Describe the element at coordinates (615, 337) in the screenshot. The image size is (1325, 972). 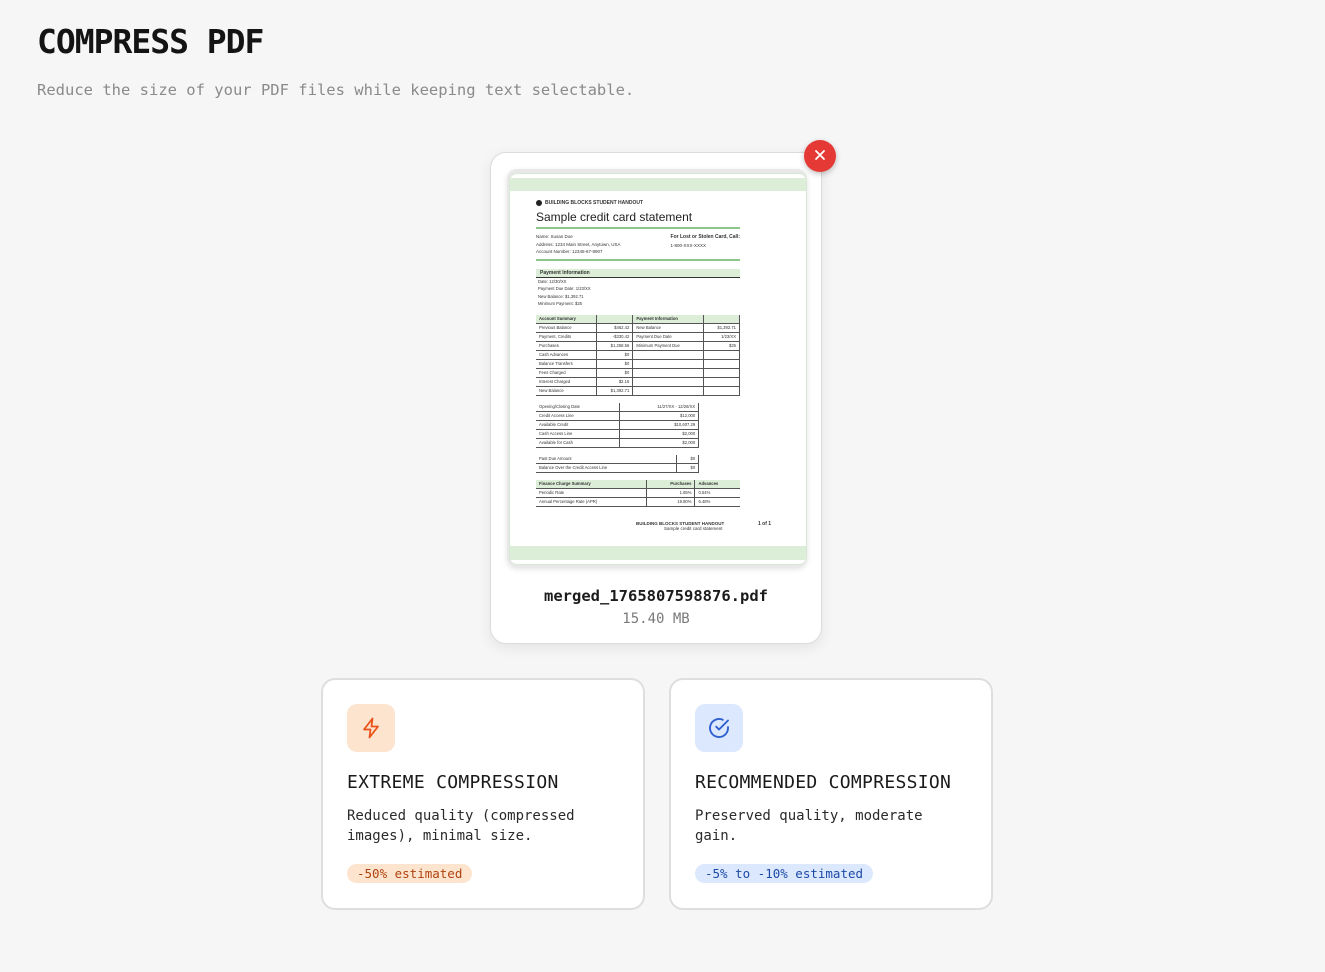
I see `doc-table-cell: -$330.42` at that location.